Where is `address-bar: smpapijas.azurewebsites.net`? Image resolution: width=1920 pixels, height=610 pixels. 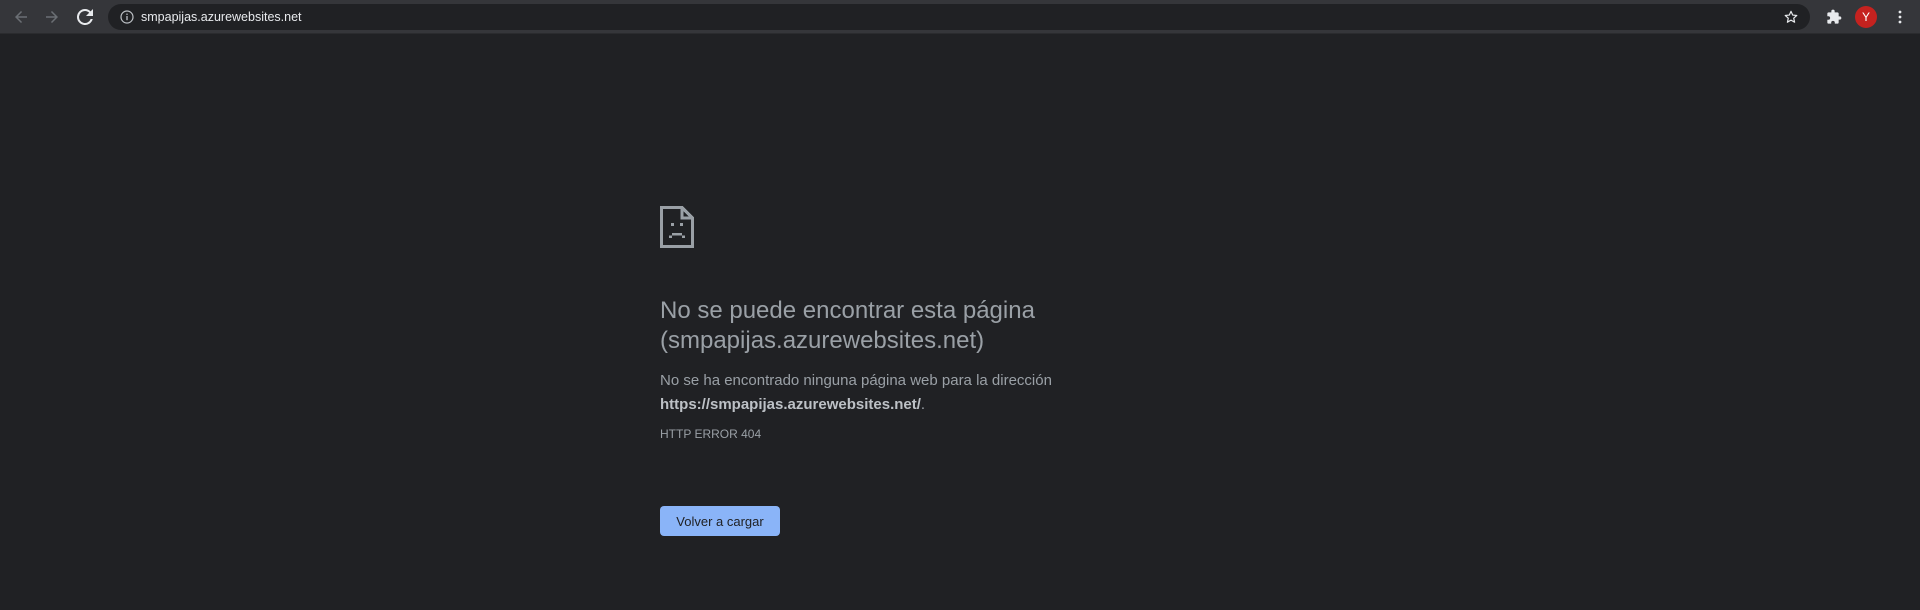 address-bar: smpapijas.azurewebsites.net is located at coordinates (959, 17).